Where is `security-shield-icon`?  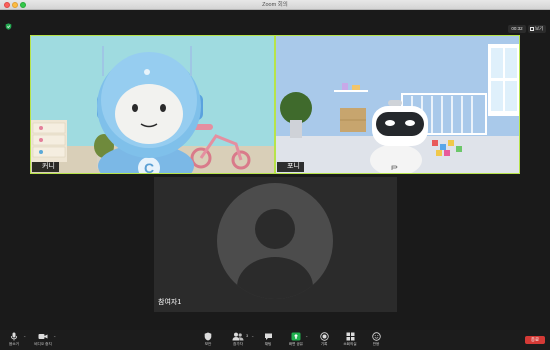 security-shield-icon is located at coordinates (208, 336).